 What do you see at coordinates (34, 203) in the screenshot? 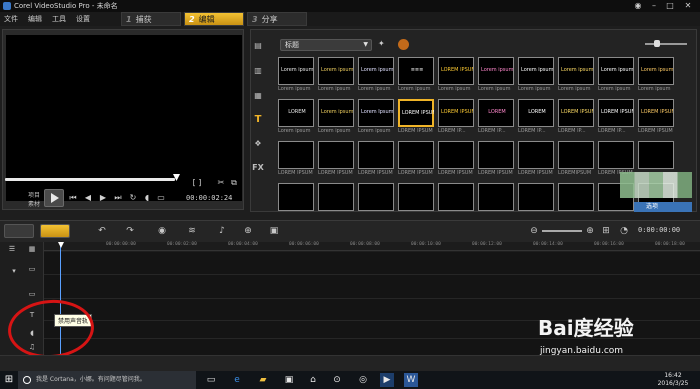
I see `clip-mode-label: 素材` at bounding box center [34, 203].